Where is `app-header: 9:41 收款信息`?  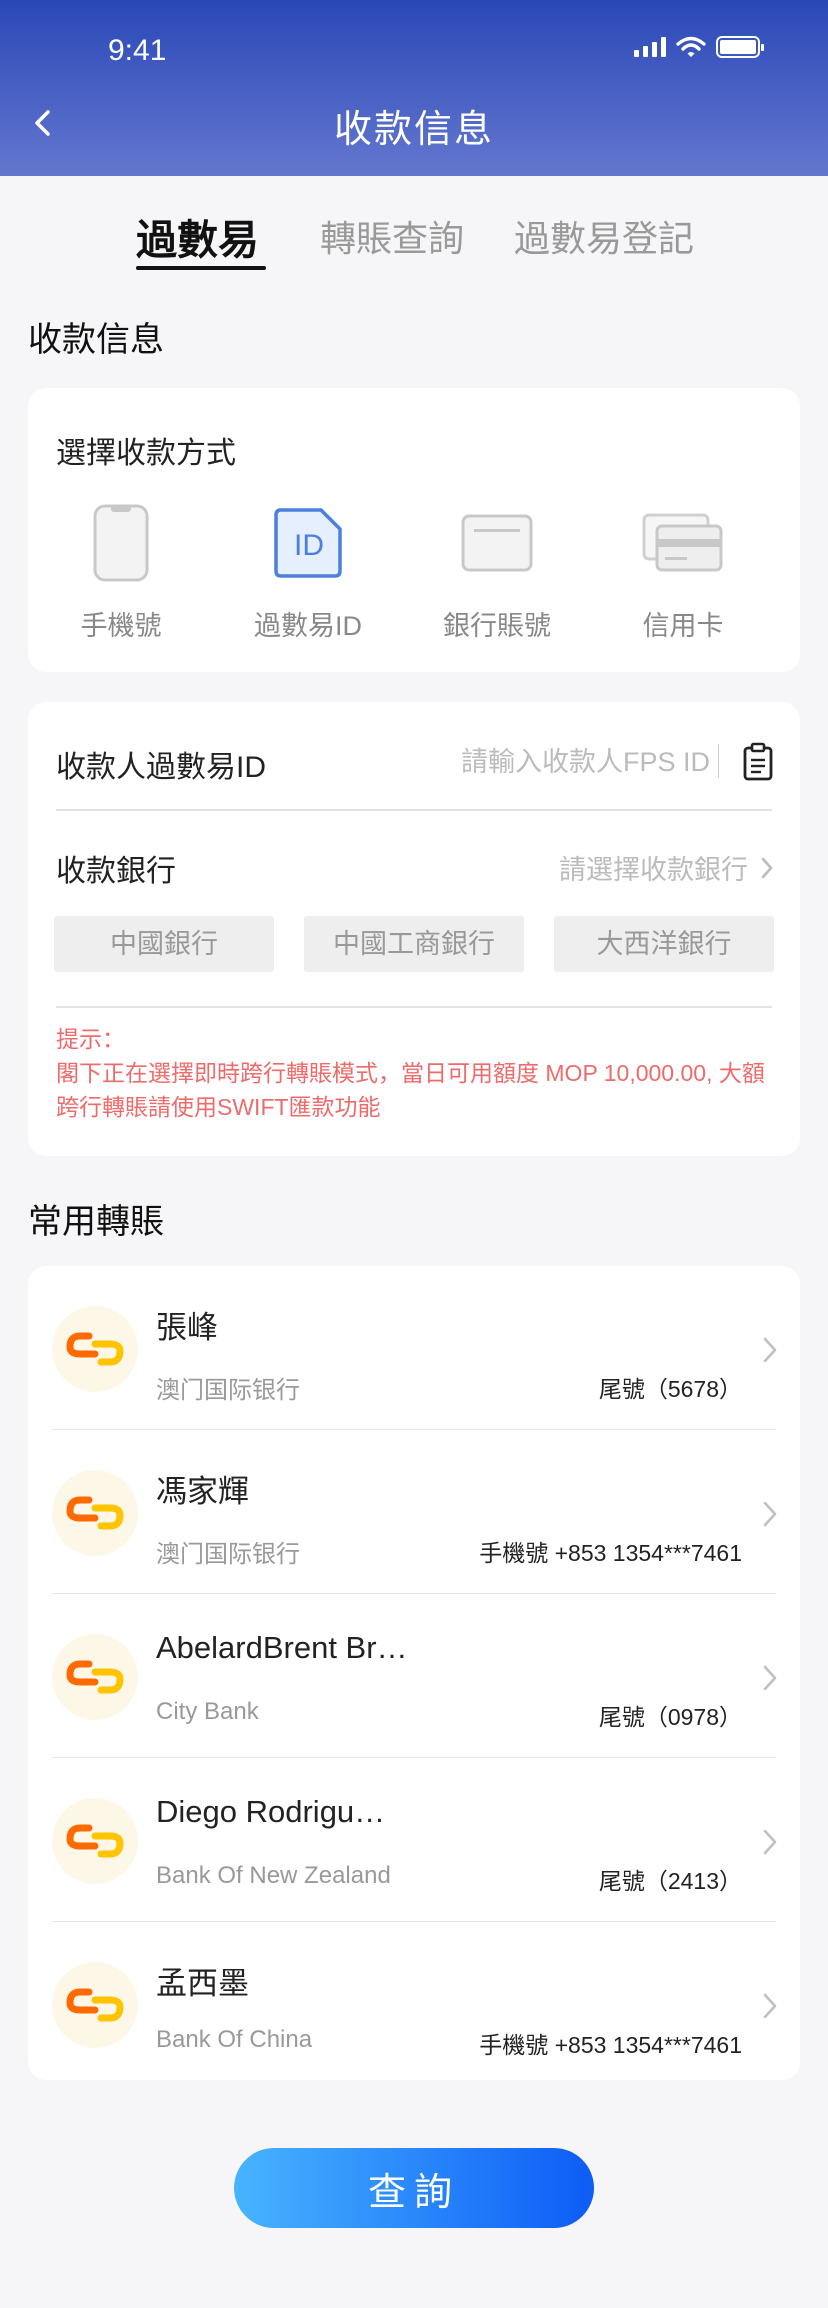
app-header: 9:41 收款信息 is located at coordinates (414, 88).